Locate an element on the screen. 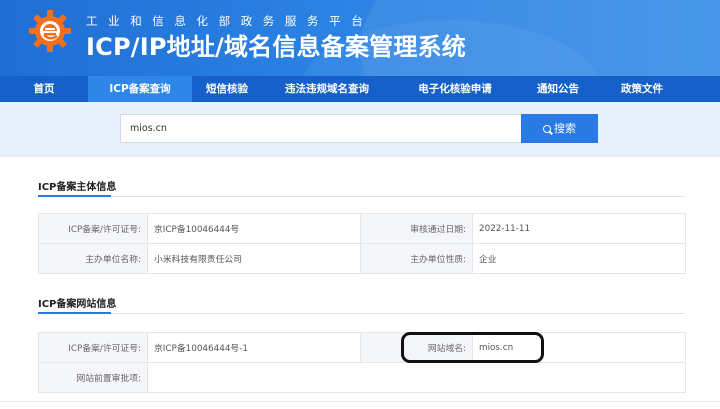  value-icp-license: 京ICP备10046444号 is located at coordinates (254, 228).